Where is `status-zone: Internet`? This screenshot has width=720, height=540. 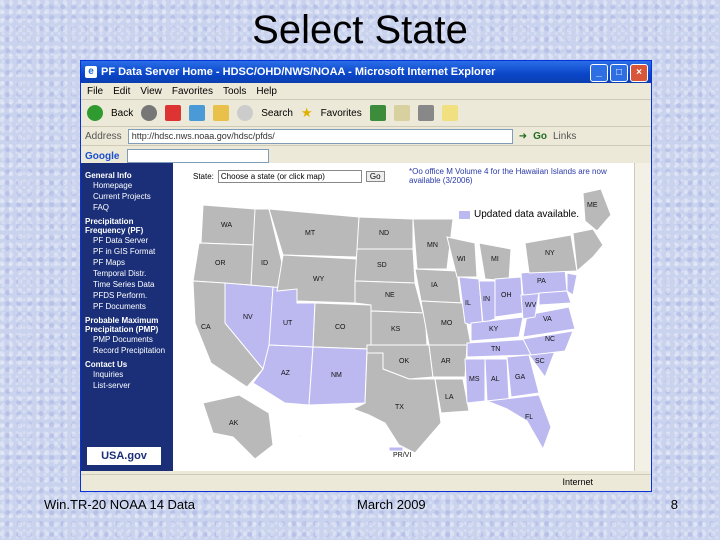
status-zone: Internet is located at coordinates (577, 482).